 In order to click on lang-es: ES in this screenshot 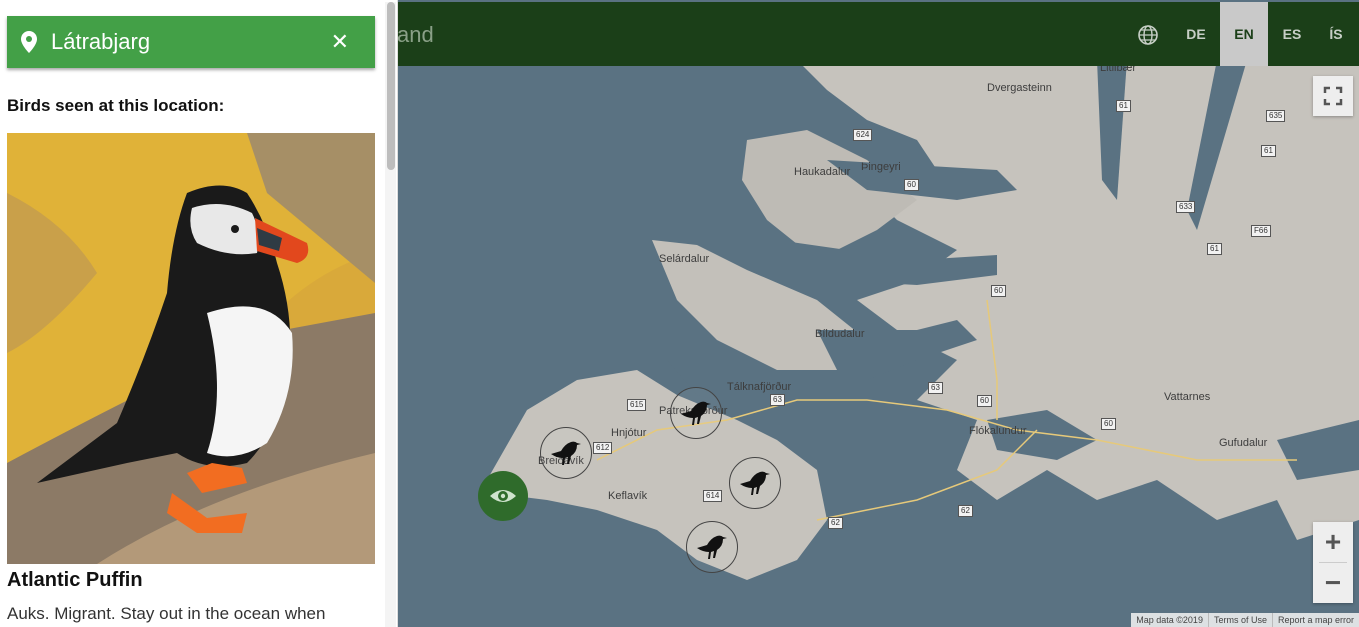, I will do `click(1292, 34)`.